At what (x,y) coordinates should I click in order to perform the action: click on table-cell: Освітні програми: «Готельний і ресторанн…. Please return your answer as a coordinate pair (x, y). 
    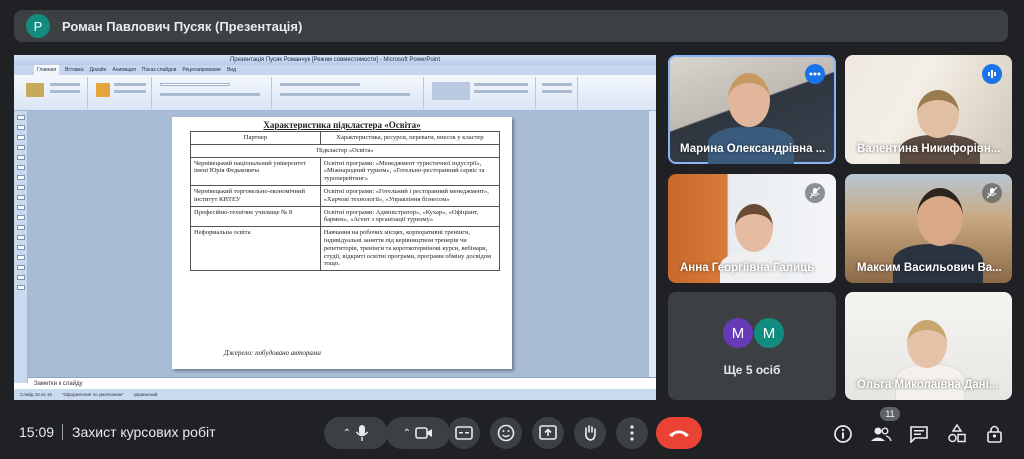
    Looking at the image, I should click on (410, 195).